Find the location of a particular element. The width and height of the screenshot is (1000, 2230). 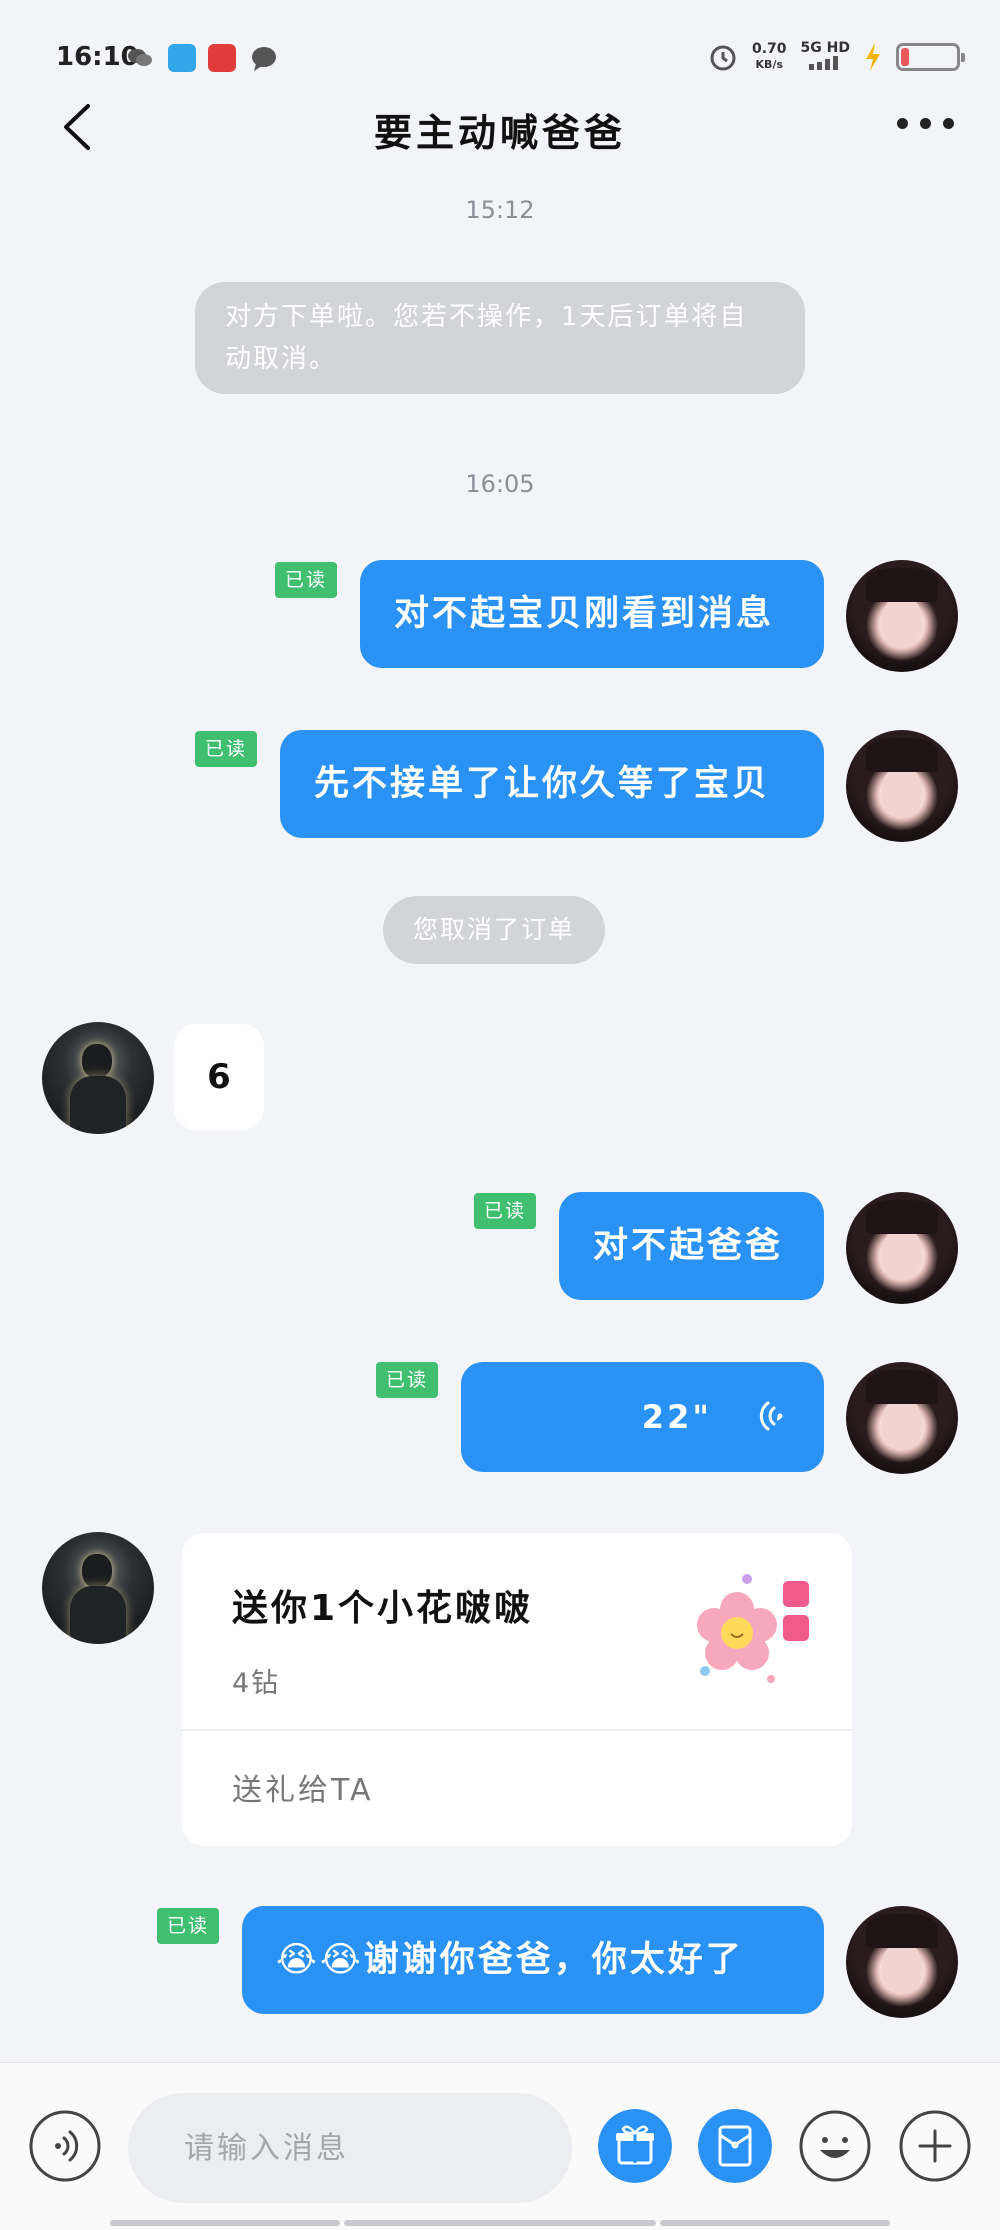

chat-bubble-icon is located at coordinates (264, 59).